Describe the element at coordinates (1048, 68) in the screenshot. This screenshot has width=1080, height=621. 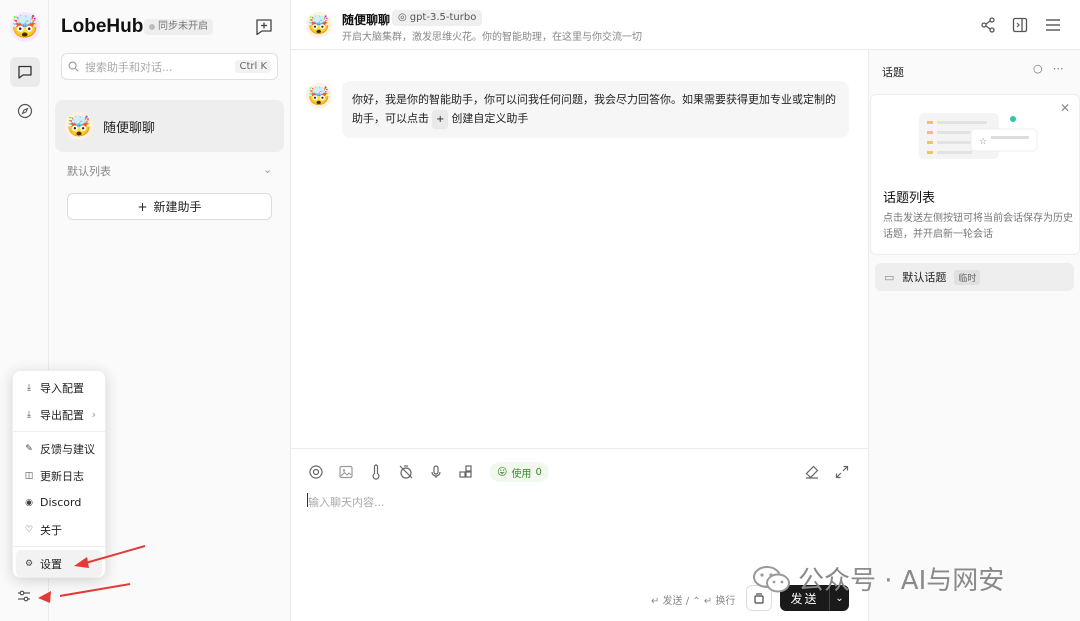
I see `topics-actions: ○ ⋯` at that location.